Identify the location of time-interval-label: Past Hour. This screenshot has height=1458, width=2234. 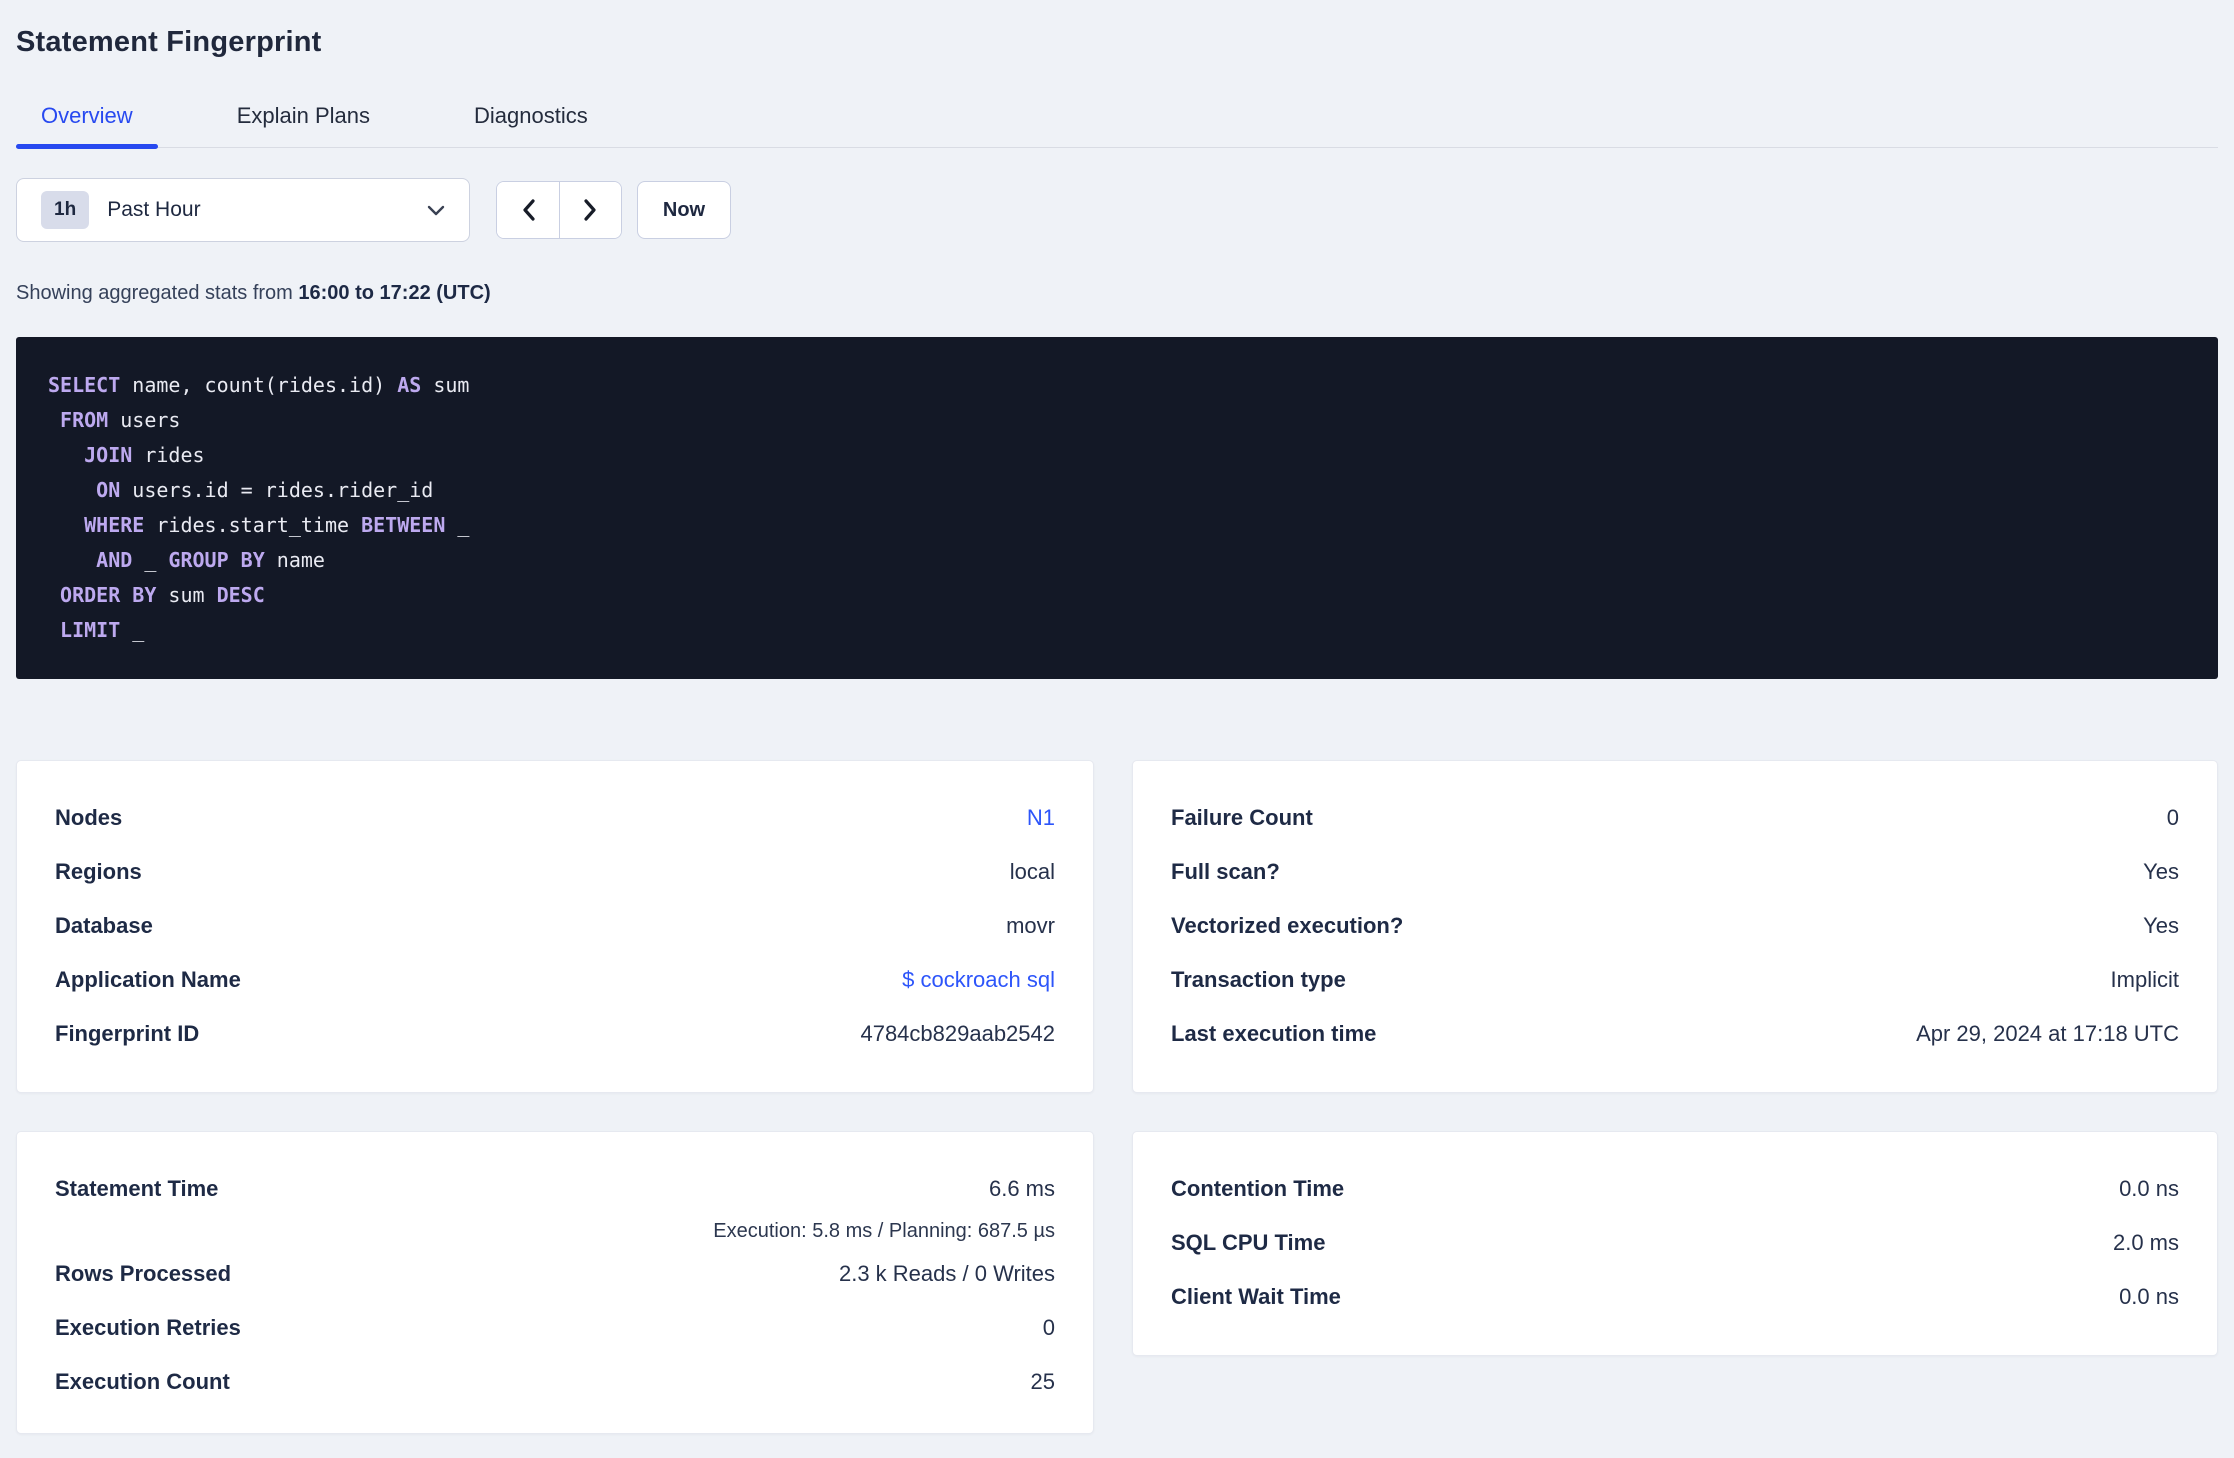
(154, 209).